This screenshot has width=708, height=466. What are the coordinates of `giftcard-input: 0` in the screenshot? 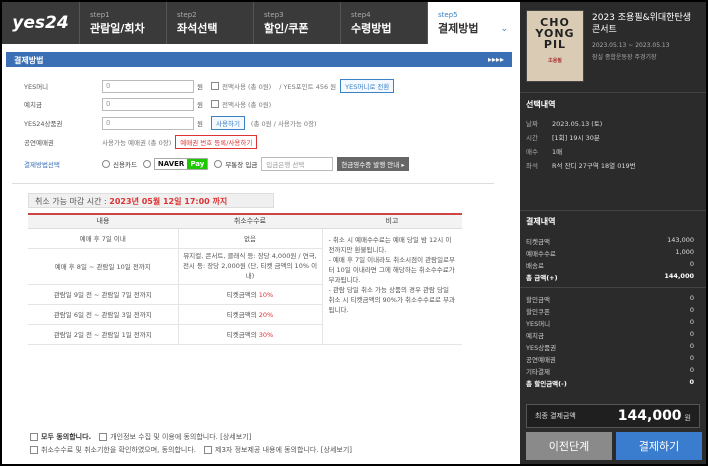 It's located at (148, 123).